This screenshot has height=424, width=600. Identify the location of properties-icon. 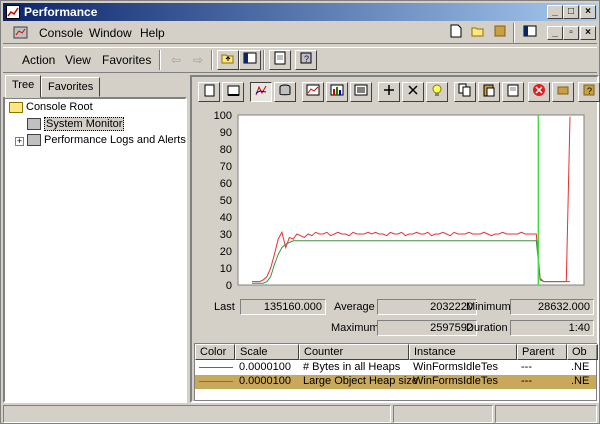
(513, 92).